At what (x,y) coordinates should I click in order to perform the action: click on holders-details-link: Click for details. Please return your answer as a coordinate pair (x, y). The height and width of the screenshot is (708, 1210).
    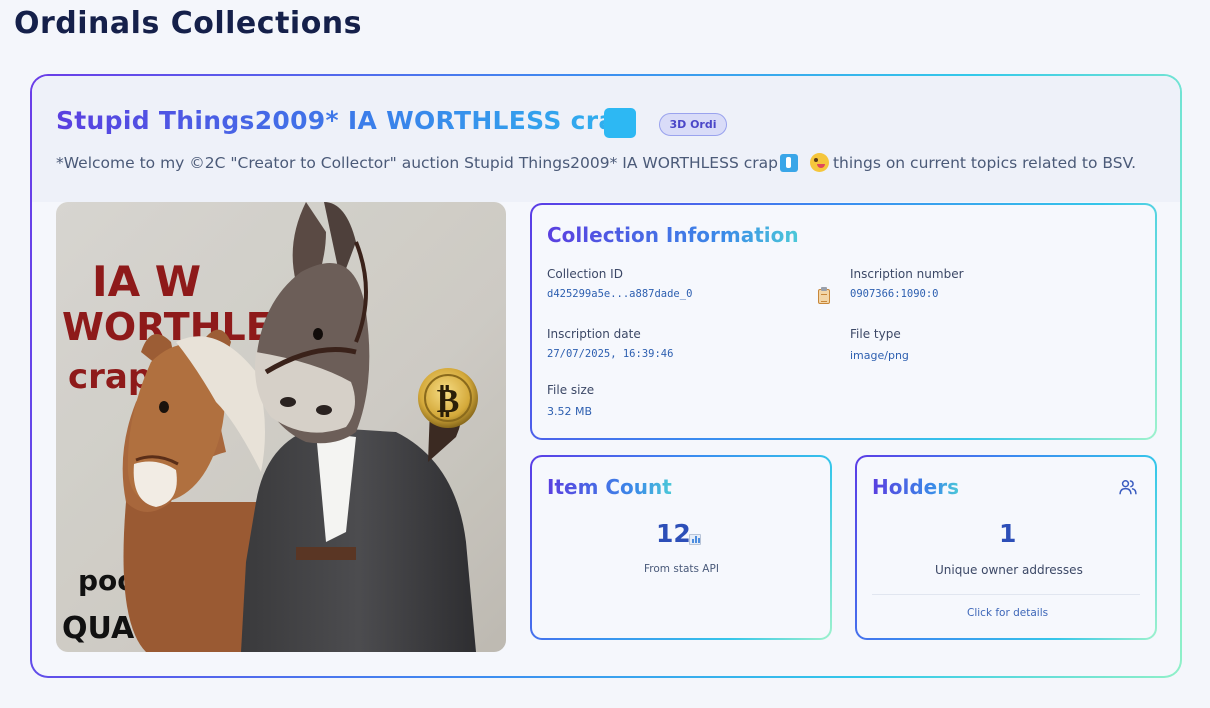
    Looking at the image, I should click on (1007, 613).